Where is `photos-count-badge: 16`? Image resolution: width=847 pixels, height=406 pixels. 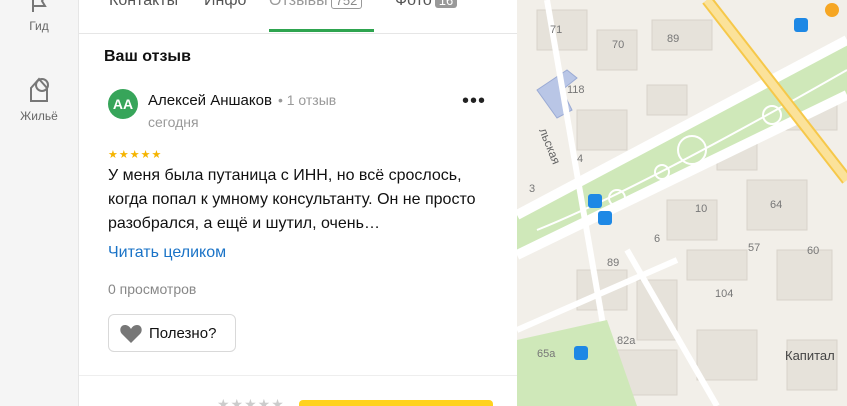
photos-count-badge: 16 is located at coordinates (446, 4).